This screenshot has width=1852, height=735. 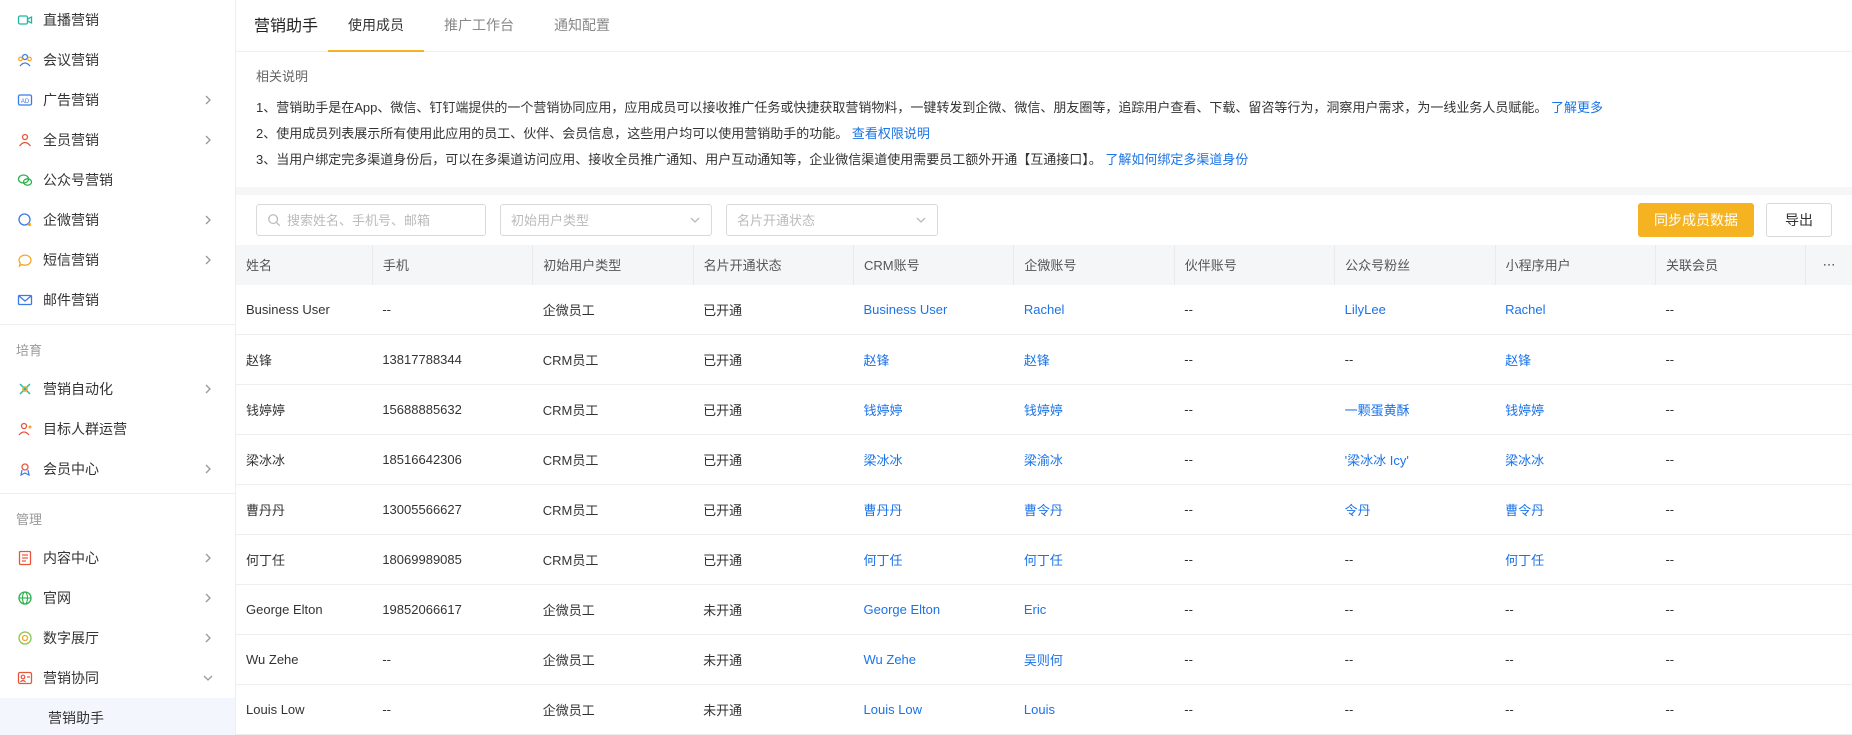 I want to click on column-header: CRM账号, so click(x=934, y=264).